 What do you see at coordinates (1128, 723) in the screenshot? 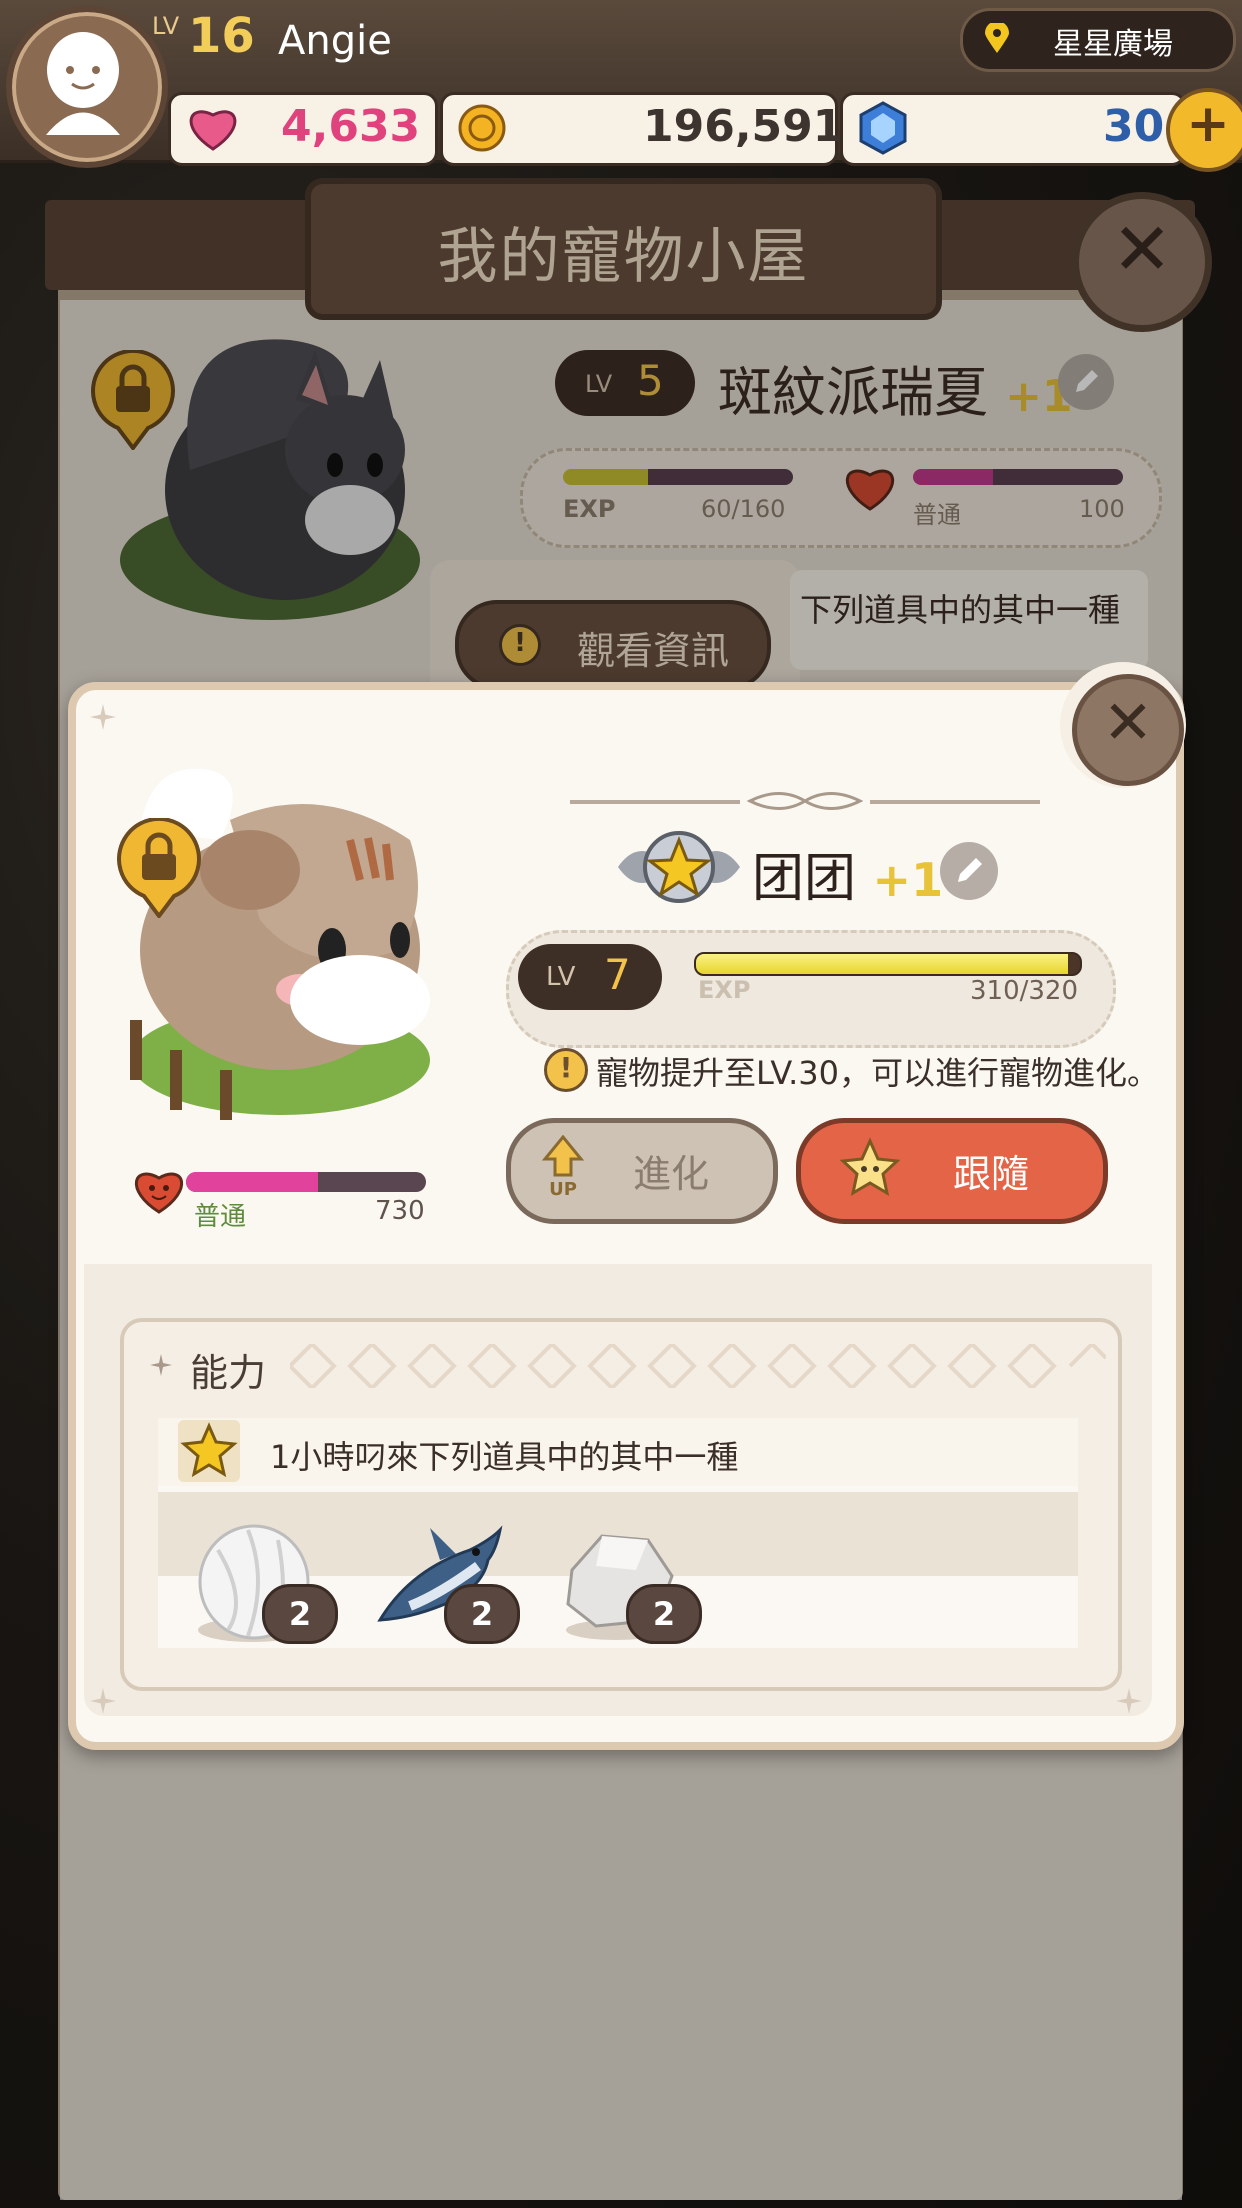
I see `close-icon: ✕` at bounding box center [1128, 723].